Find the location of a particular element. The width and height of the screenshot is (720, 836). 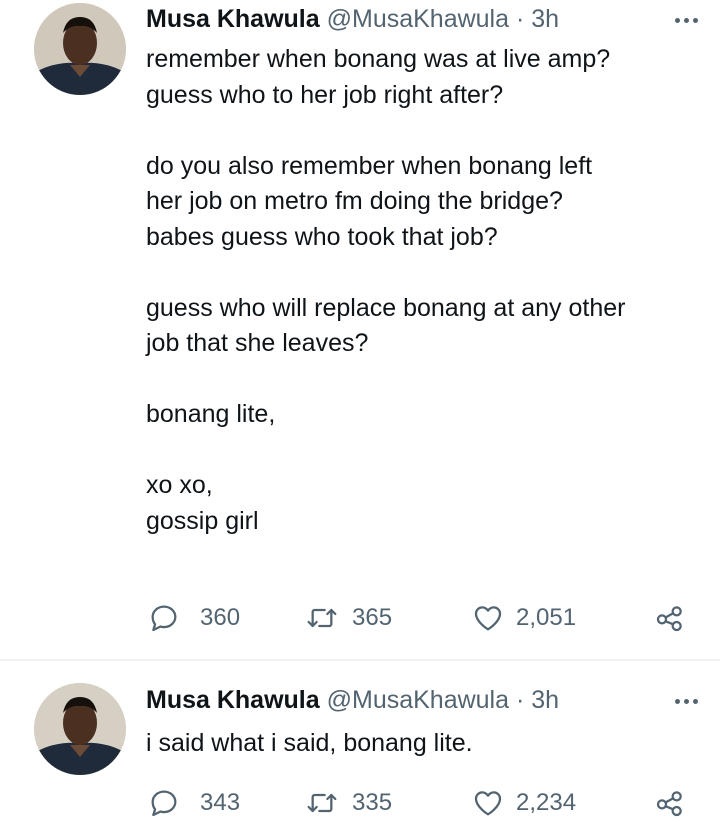

retweet-button: 365 is located at coordinates (349, 618).